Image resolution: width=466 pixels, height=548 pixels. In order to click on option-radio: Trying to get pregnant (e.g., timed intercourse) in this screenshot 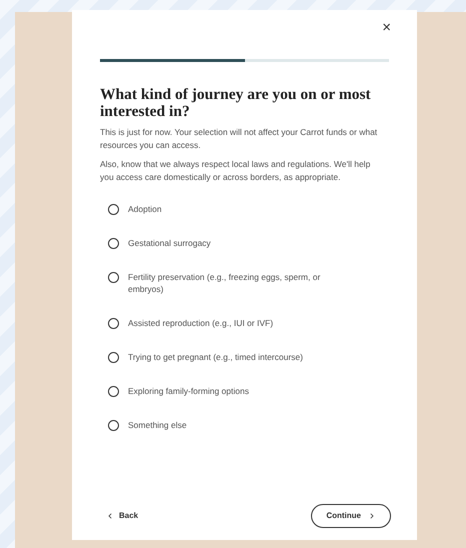, I will do `click(244, 357)`.